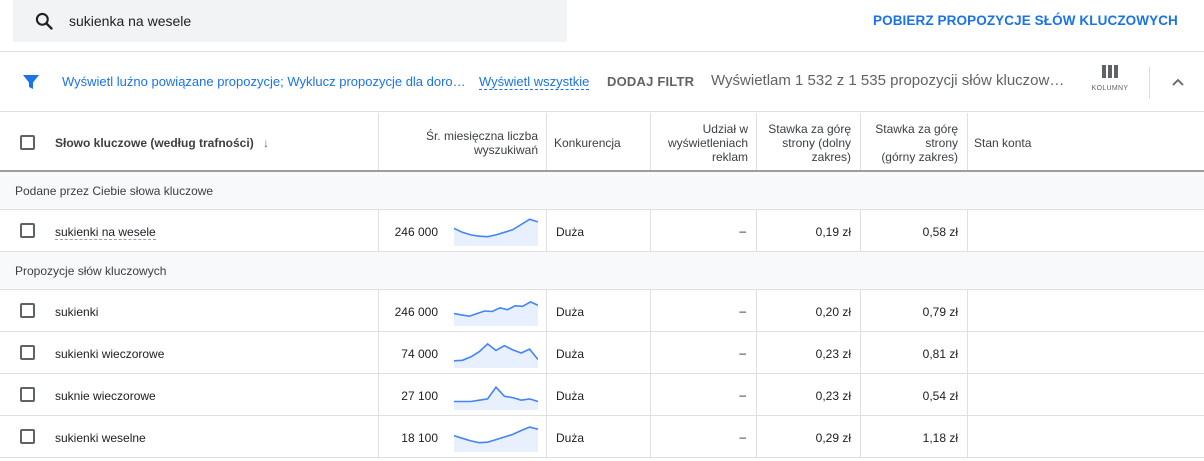 The width and height of the screenshot is (1204, 461). Describe the element at coordinates (162, 143) in the screenshot. I see `header-keyword: Słowo kluczowe (według trafności) ↓` at that location.